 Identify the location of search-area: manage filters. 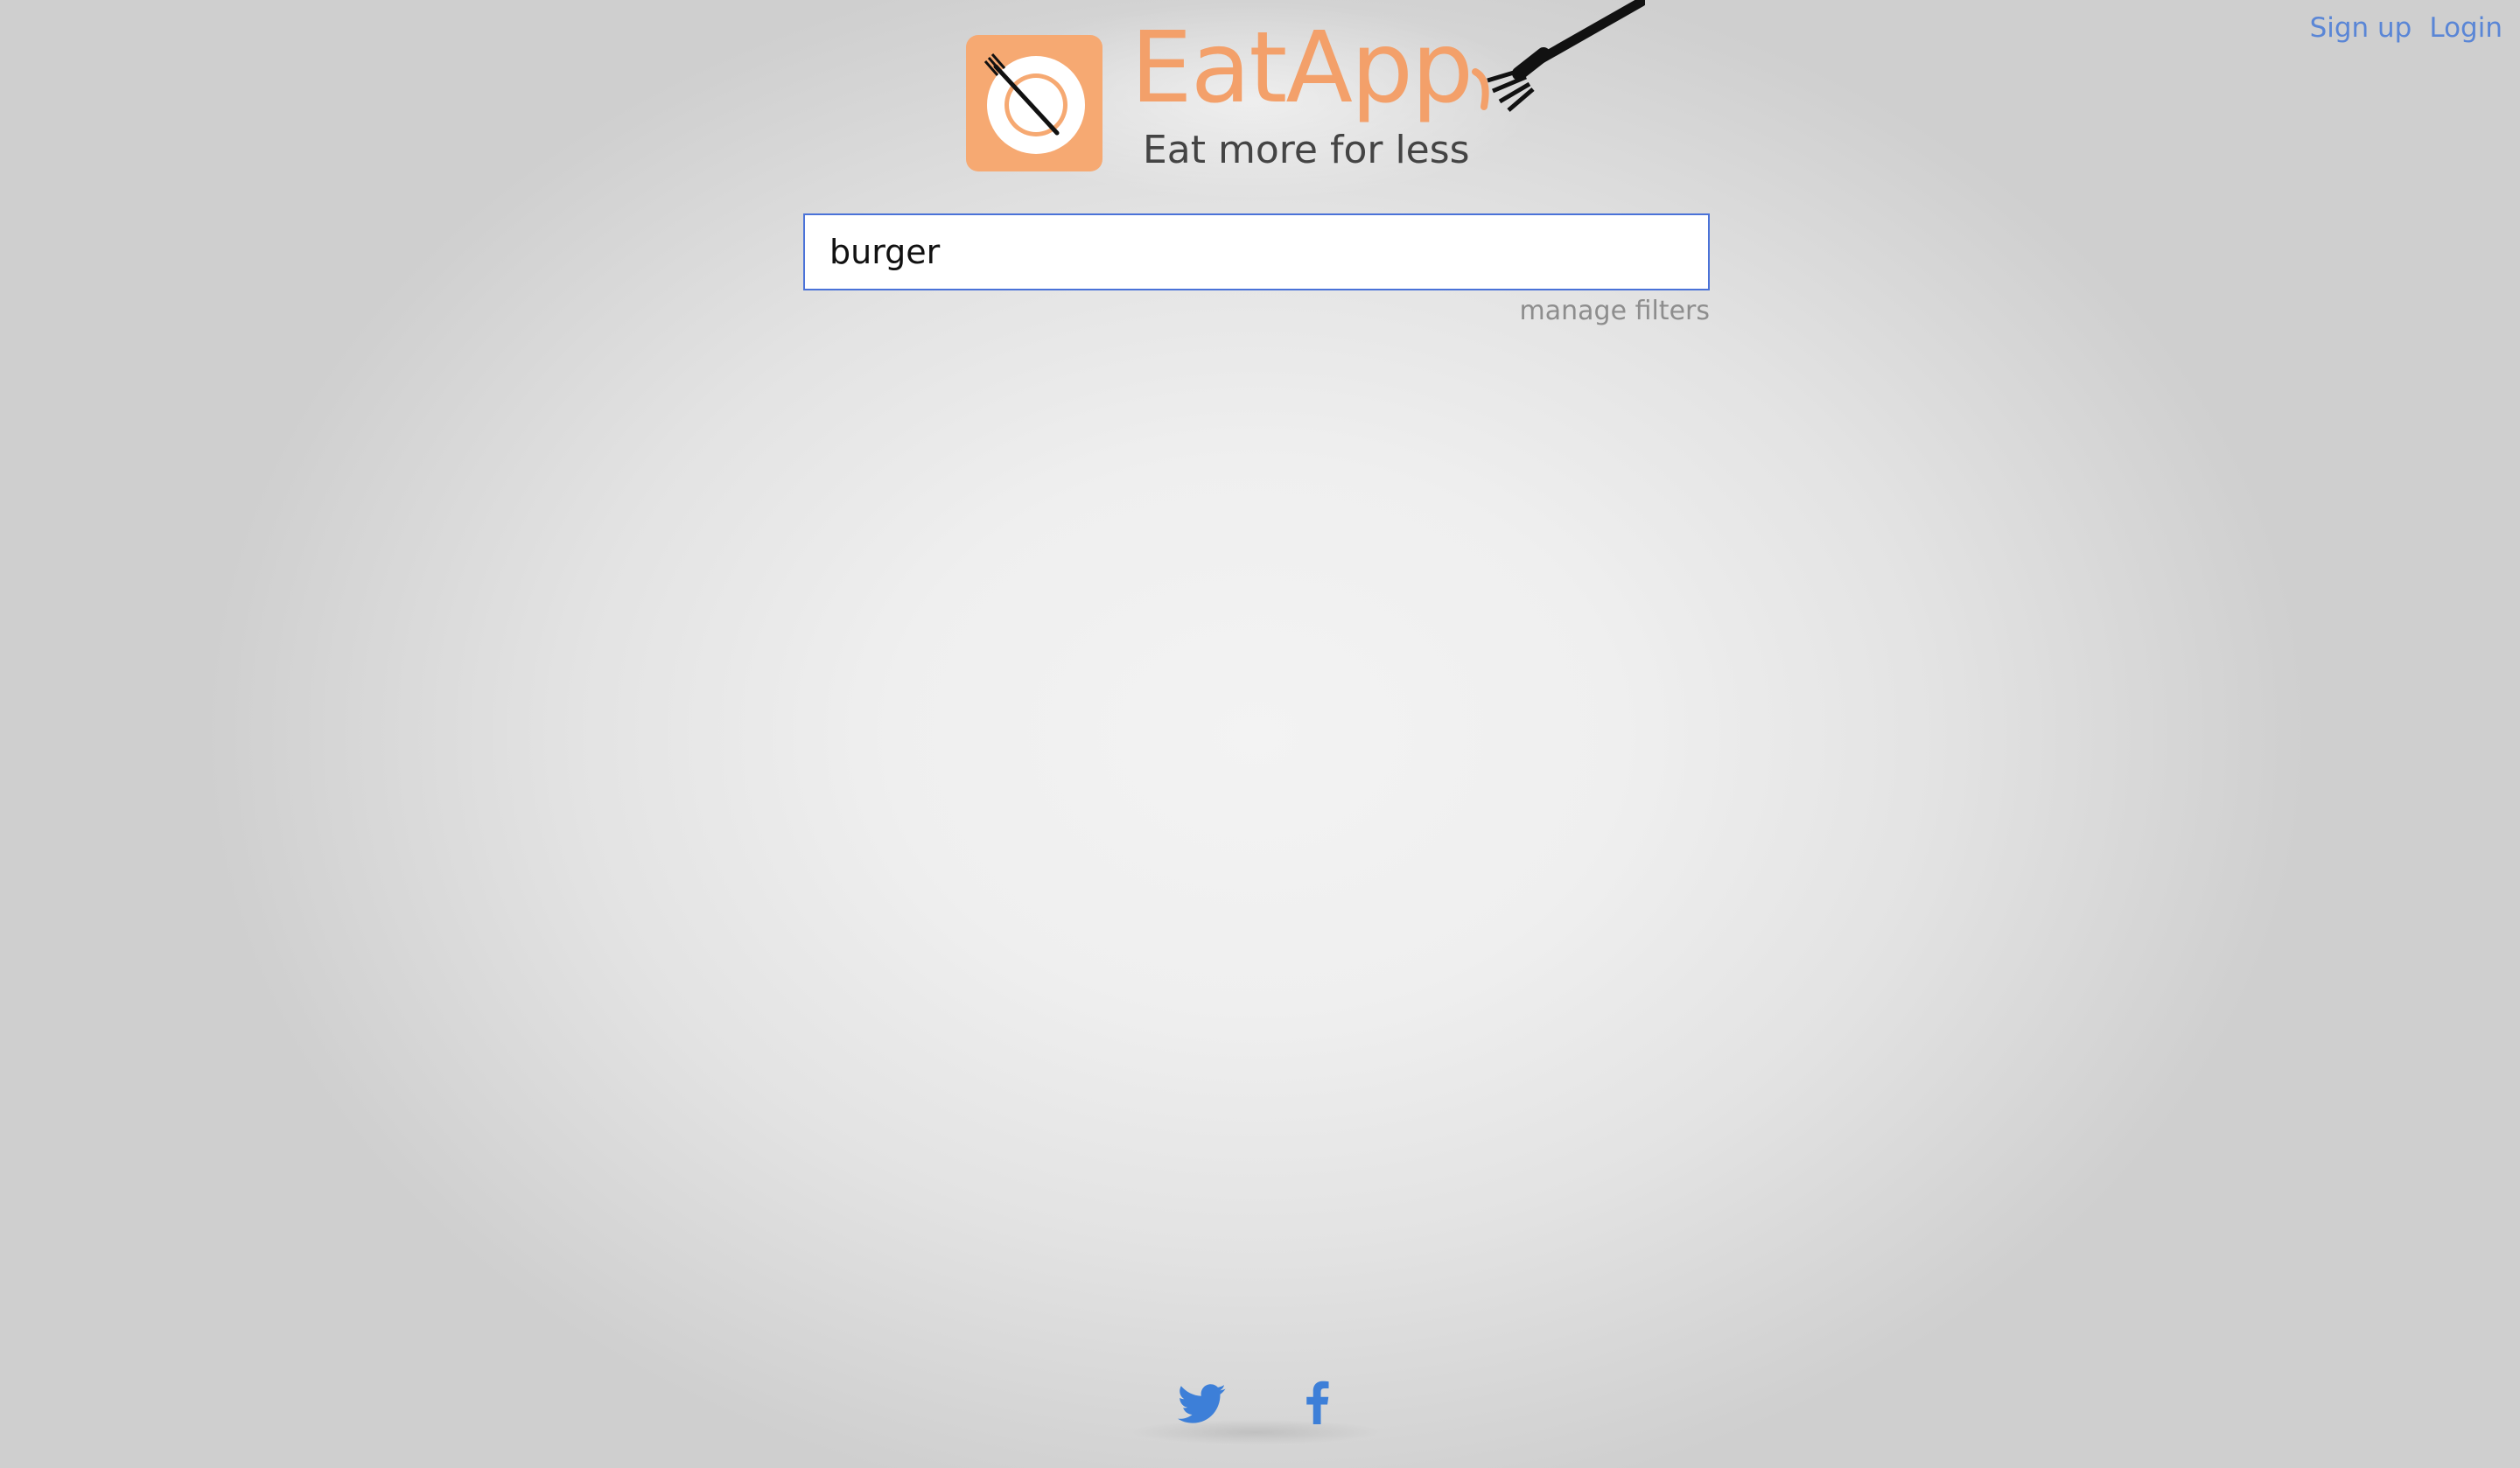
(1256, 269).